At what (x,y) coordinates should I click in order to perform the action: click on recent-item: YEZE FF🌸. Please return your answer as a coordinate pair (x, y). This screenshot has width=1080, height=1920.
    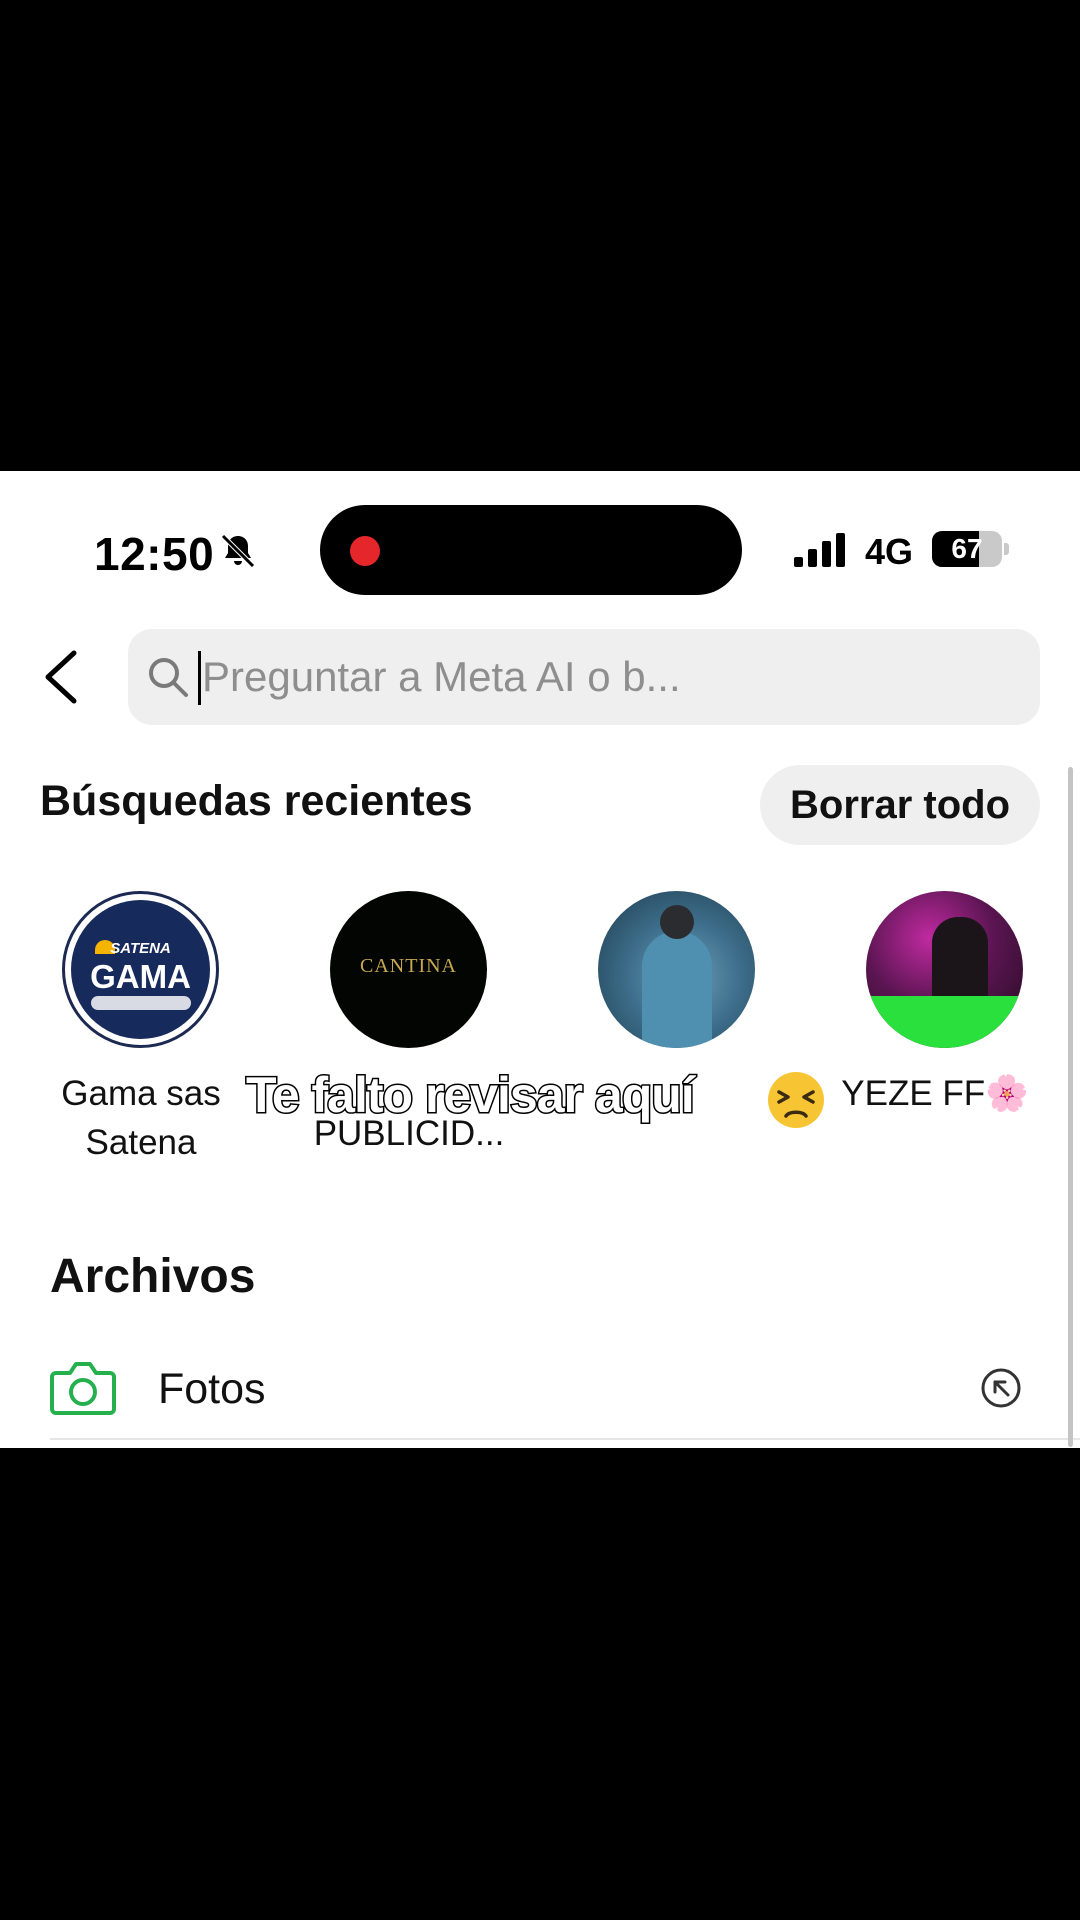
    Looking at the image, I should click on (940, 1026).